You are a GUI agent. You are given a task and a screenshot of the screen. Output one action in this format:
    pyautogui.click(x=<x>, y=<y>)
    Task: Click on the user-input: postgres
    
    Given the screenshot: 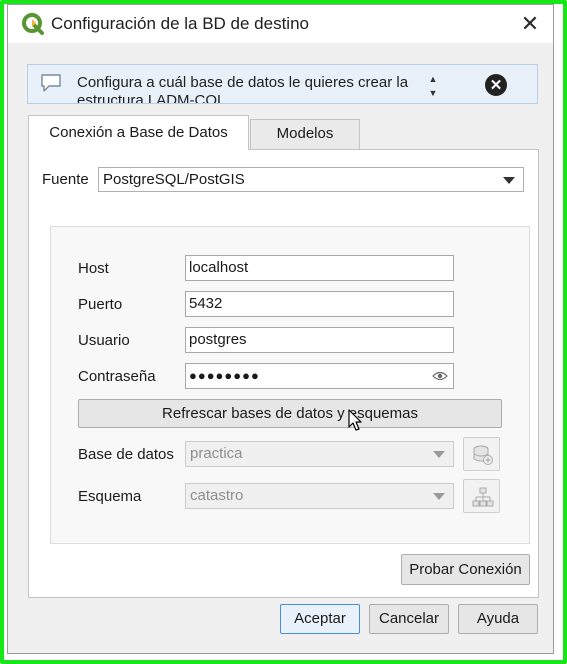 What is the action you would take?
    pyautogui.click(x=319, y=340)
    